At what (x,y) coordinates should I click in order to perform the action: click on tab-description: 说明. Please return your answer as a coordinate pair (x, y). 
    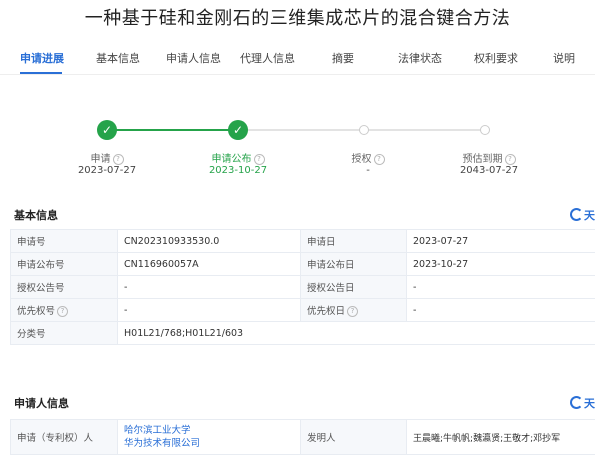
    Looking at the image, I should click on (564, 58).